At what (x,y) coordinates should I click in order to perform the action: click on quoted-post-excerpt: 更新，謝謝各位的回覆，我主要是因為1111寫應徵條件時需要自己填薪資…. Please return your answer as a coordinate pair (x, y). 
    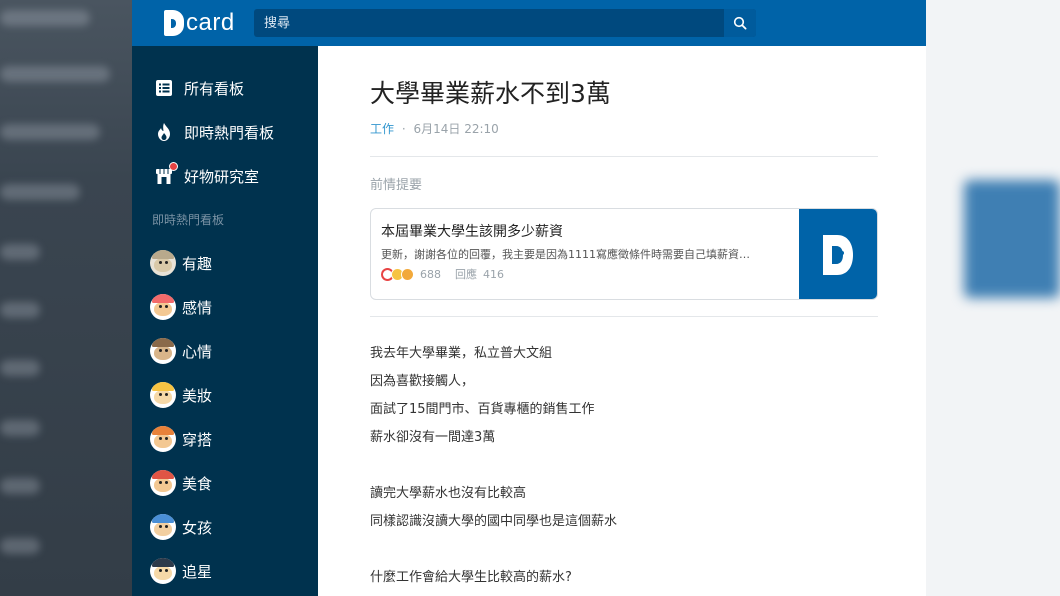
    Looking at the image, I should click on (565, 254).